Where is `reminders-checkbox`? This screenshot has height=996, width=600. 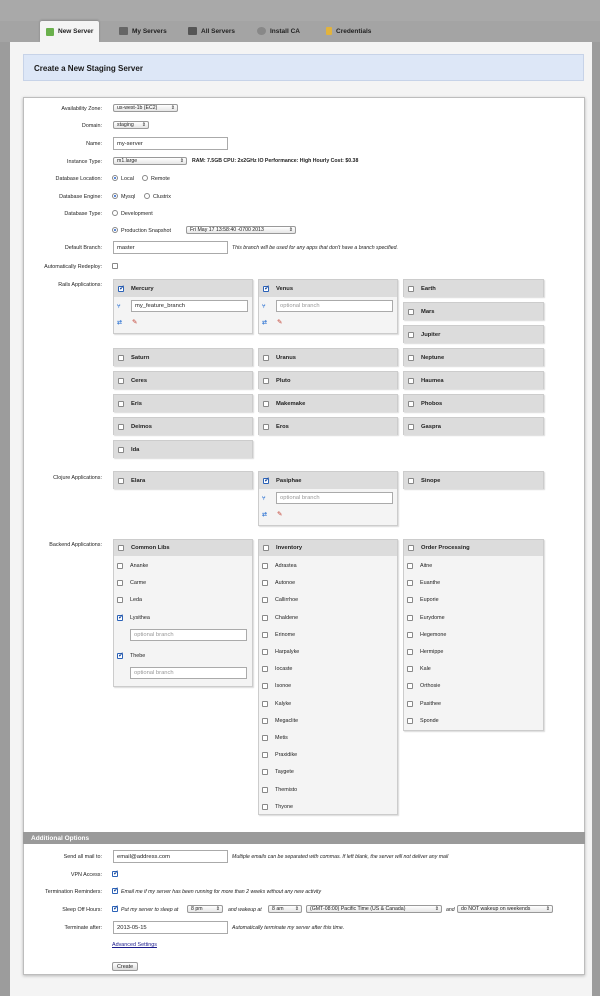 reminders-checkbox is located at coordinates (115, 890).